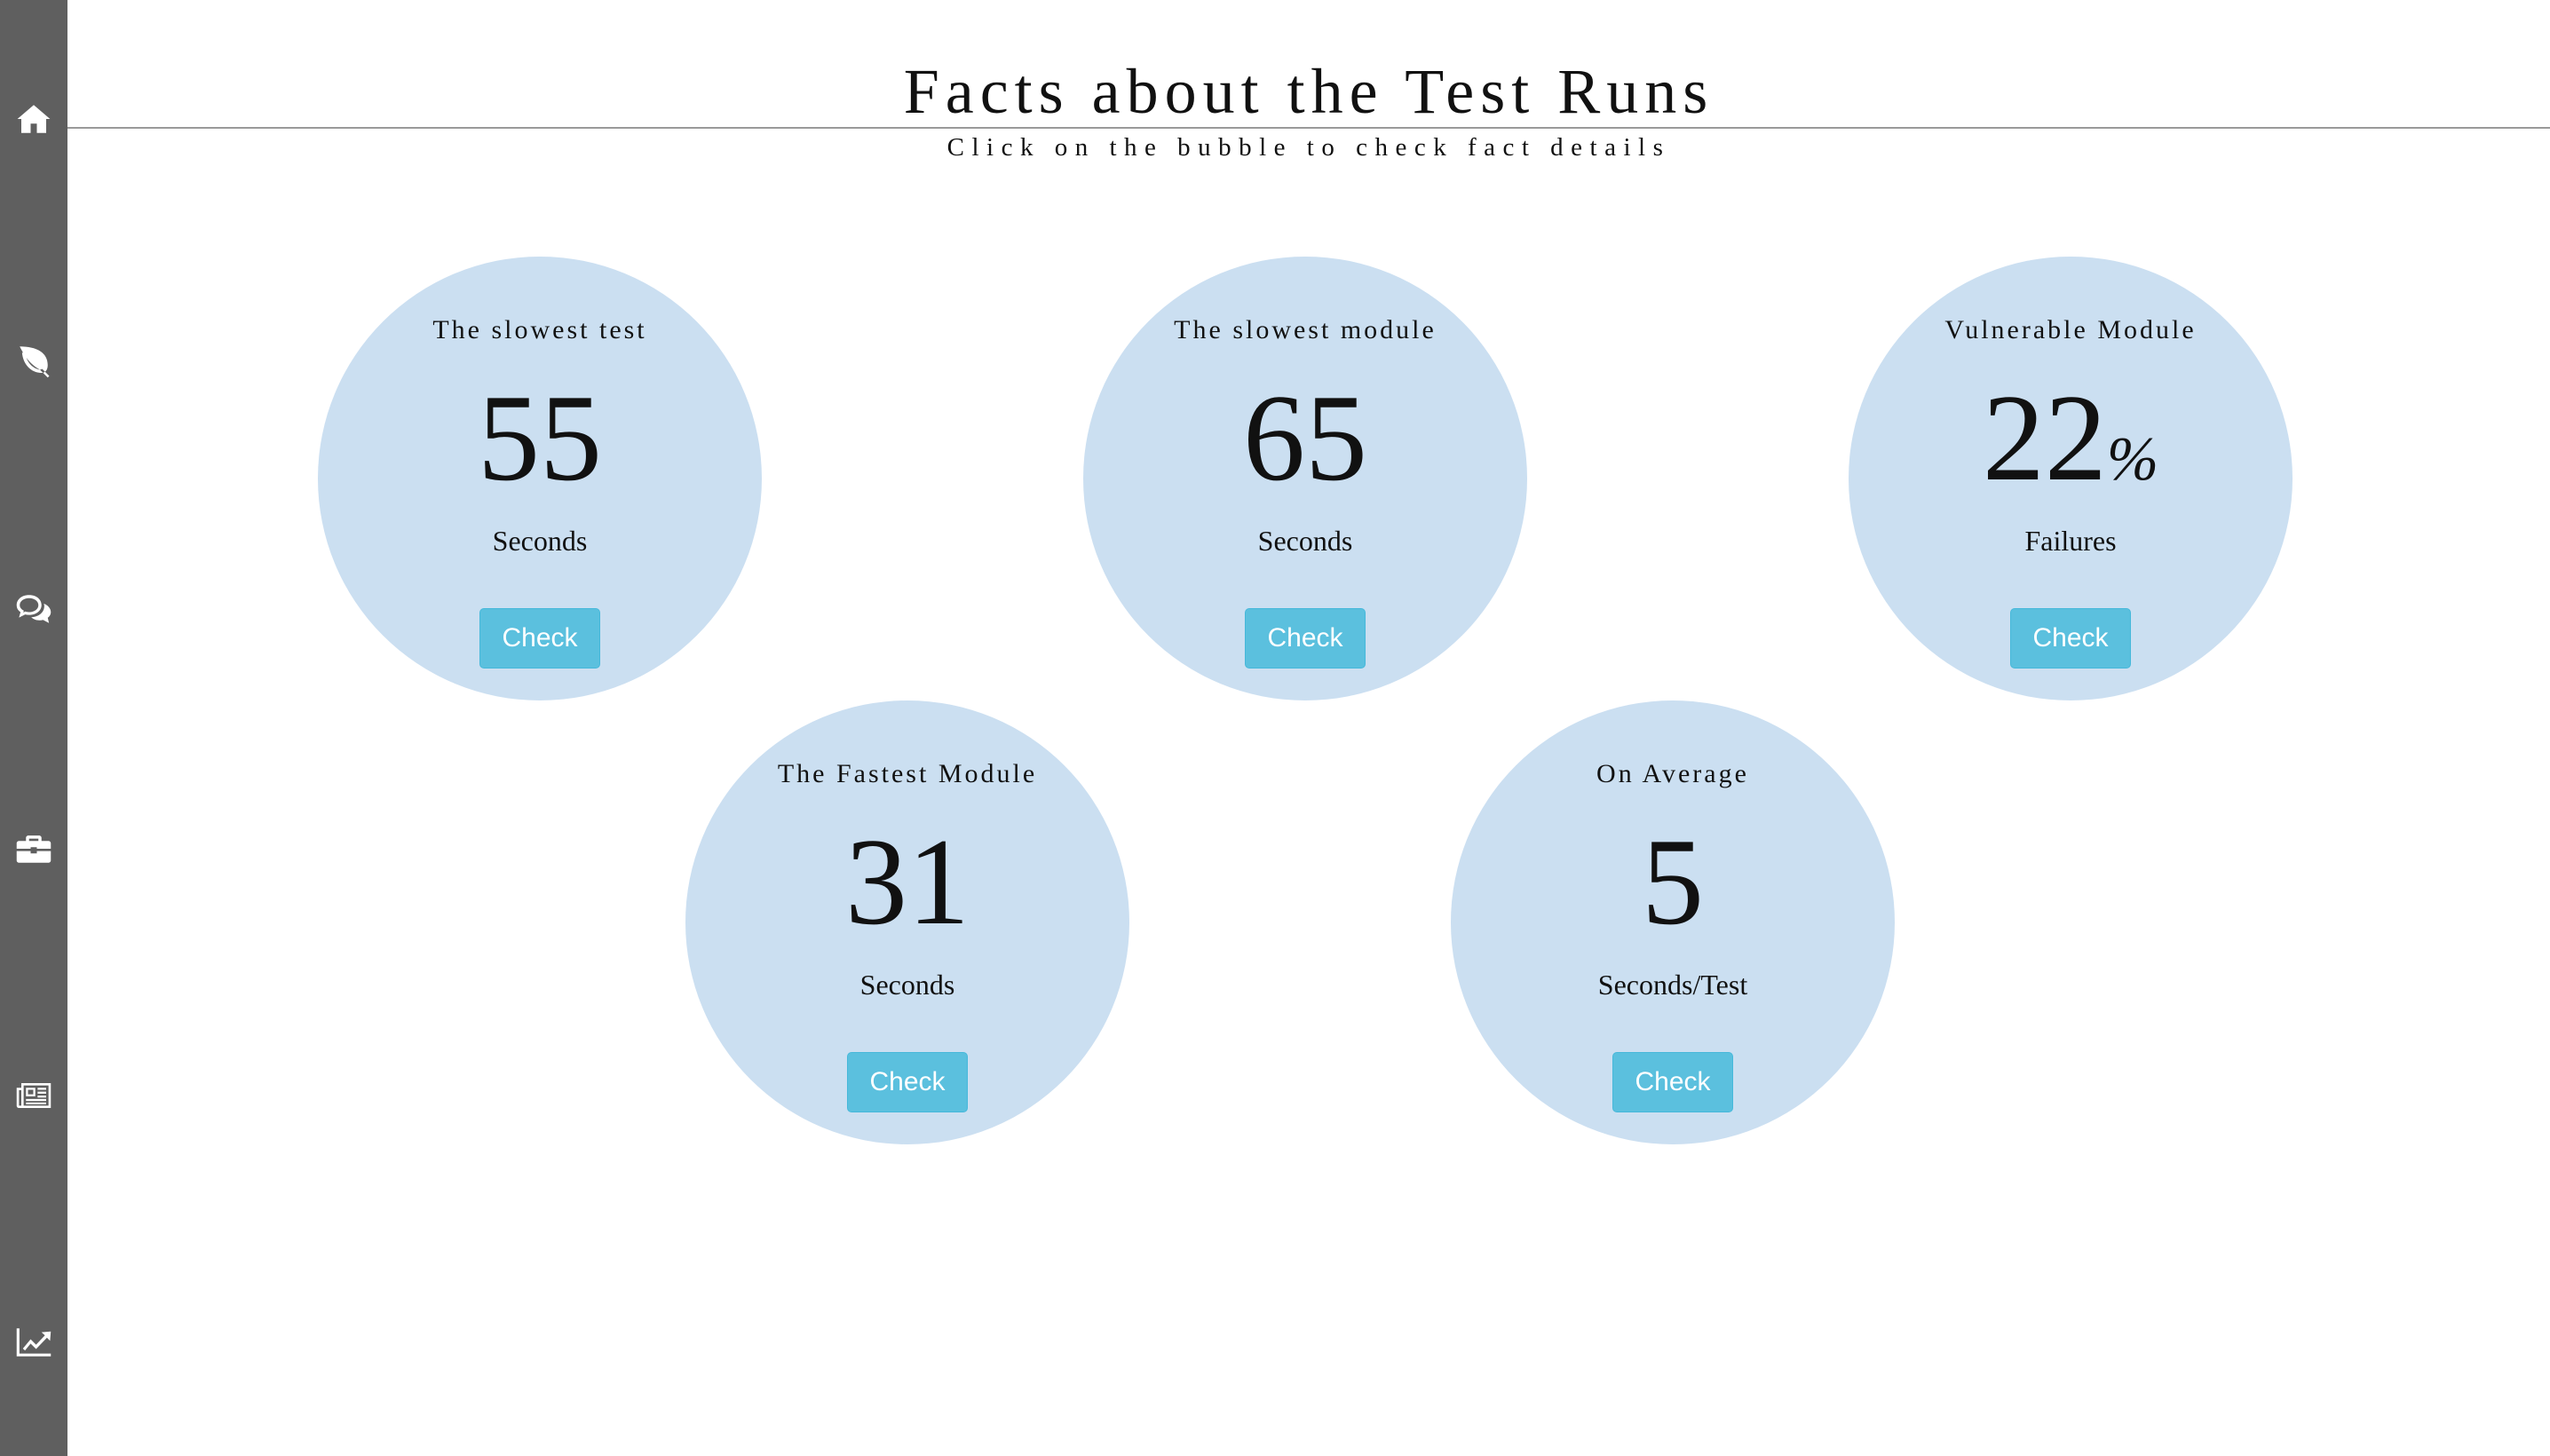 The width and height of the screenshot is (2550, 1456). I want to click on nav-briefcase, so click(33, 848).